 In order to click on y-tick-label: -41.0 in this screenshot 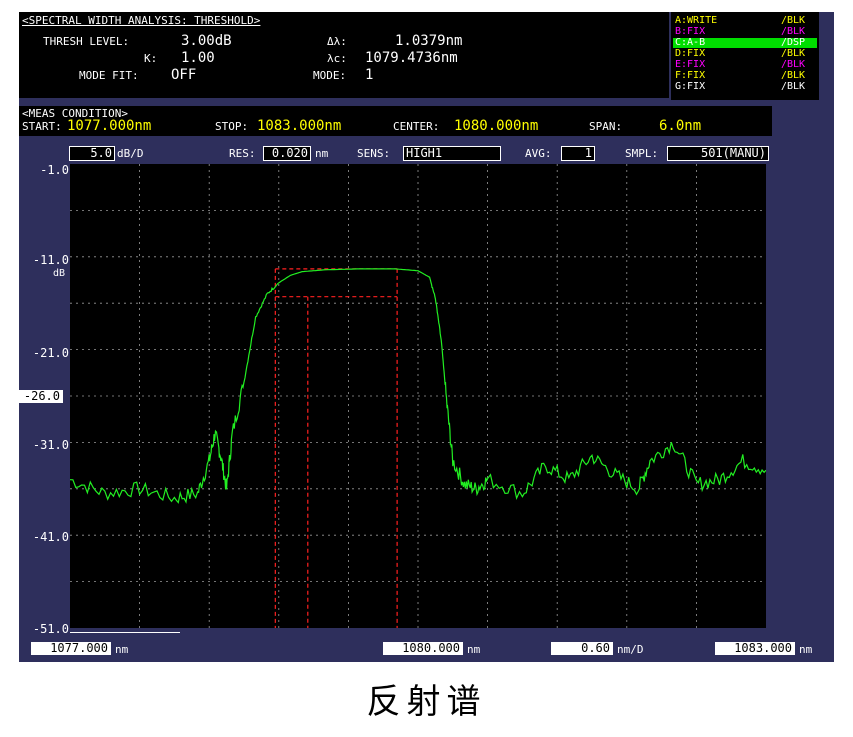, I will do `click(50, 537)`.